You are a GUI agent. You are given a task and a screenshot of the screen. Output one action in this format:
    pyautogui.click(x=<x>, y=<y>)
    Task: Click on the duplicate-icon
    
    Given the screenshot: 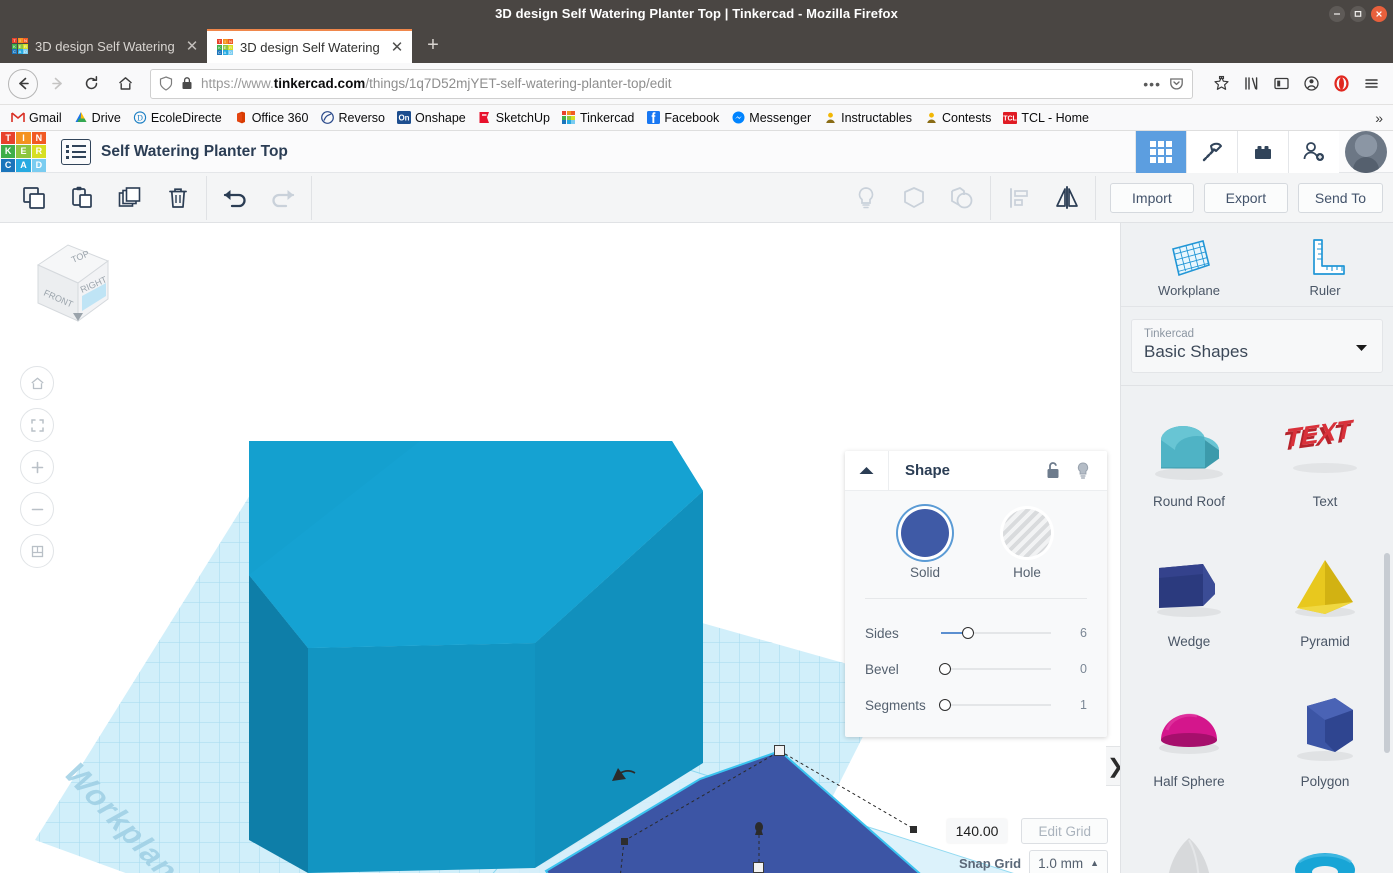 What is the action you would take?
    pyautogui.click(x=130, y=198)
    